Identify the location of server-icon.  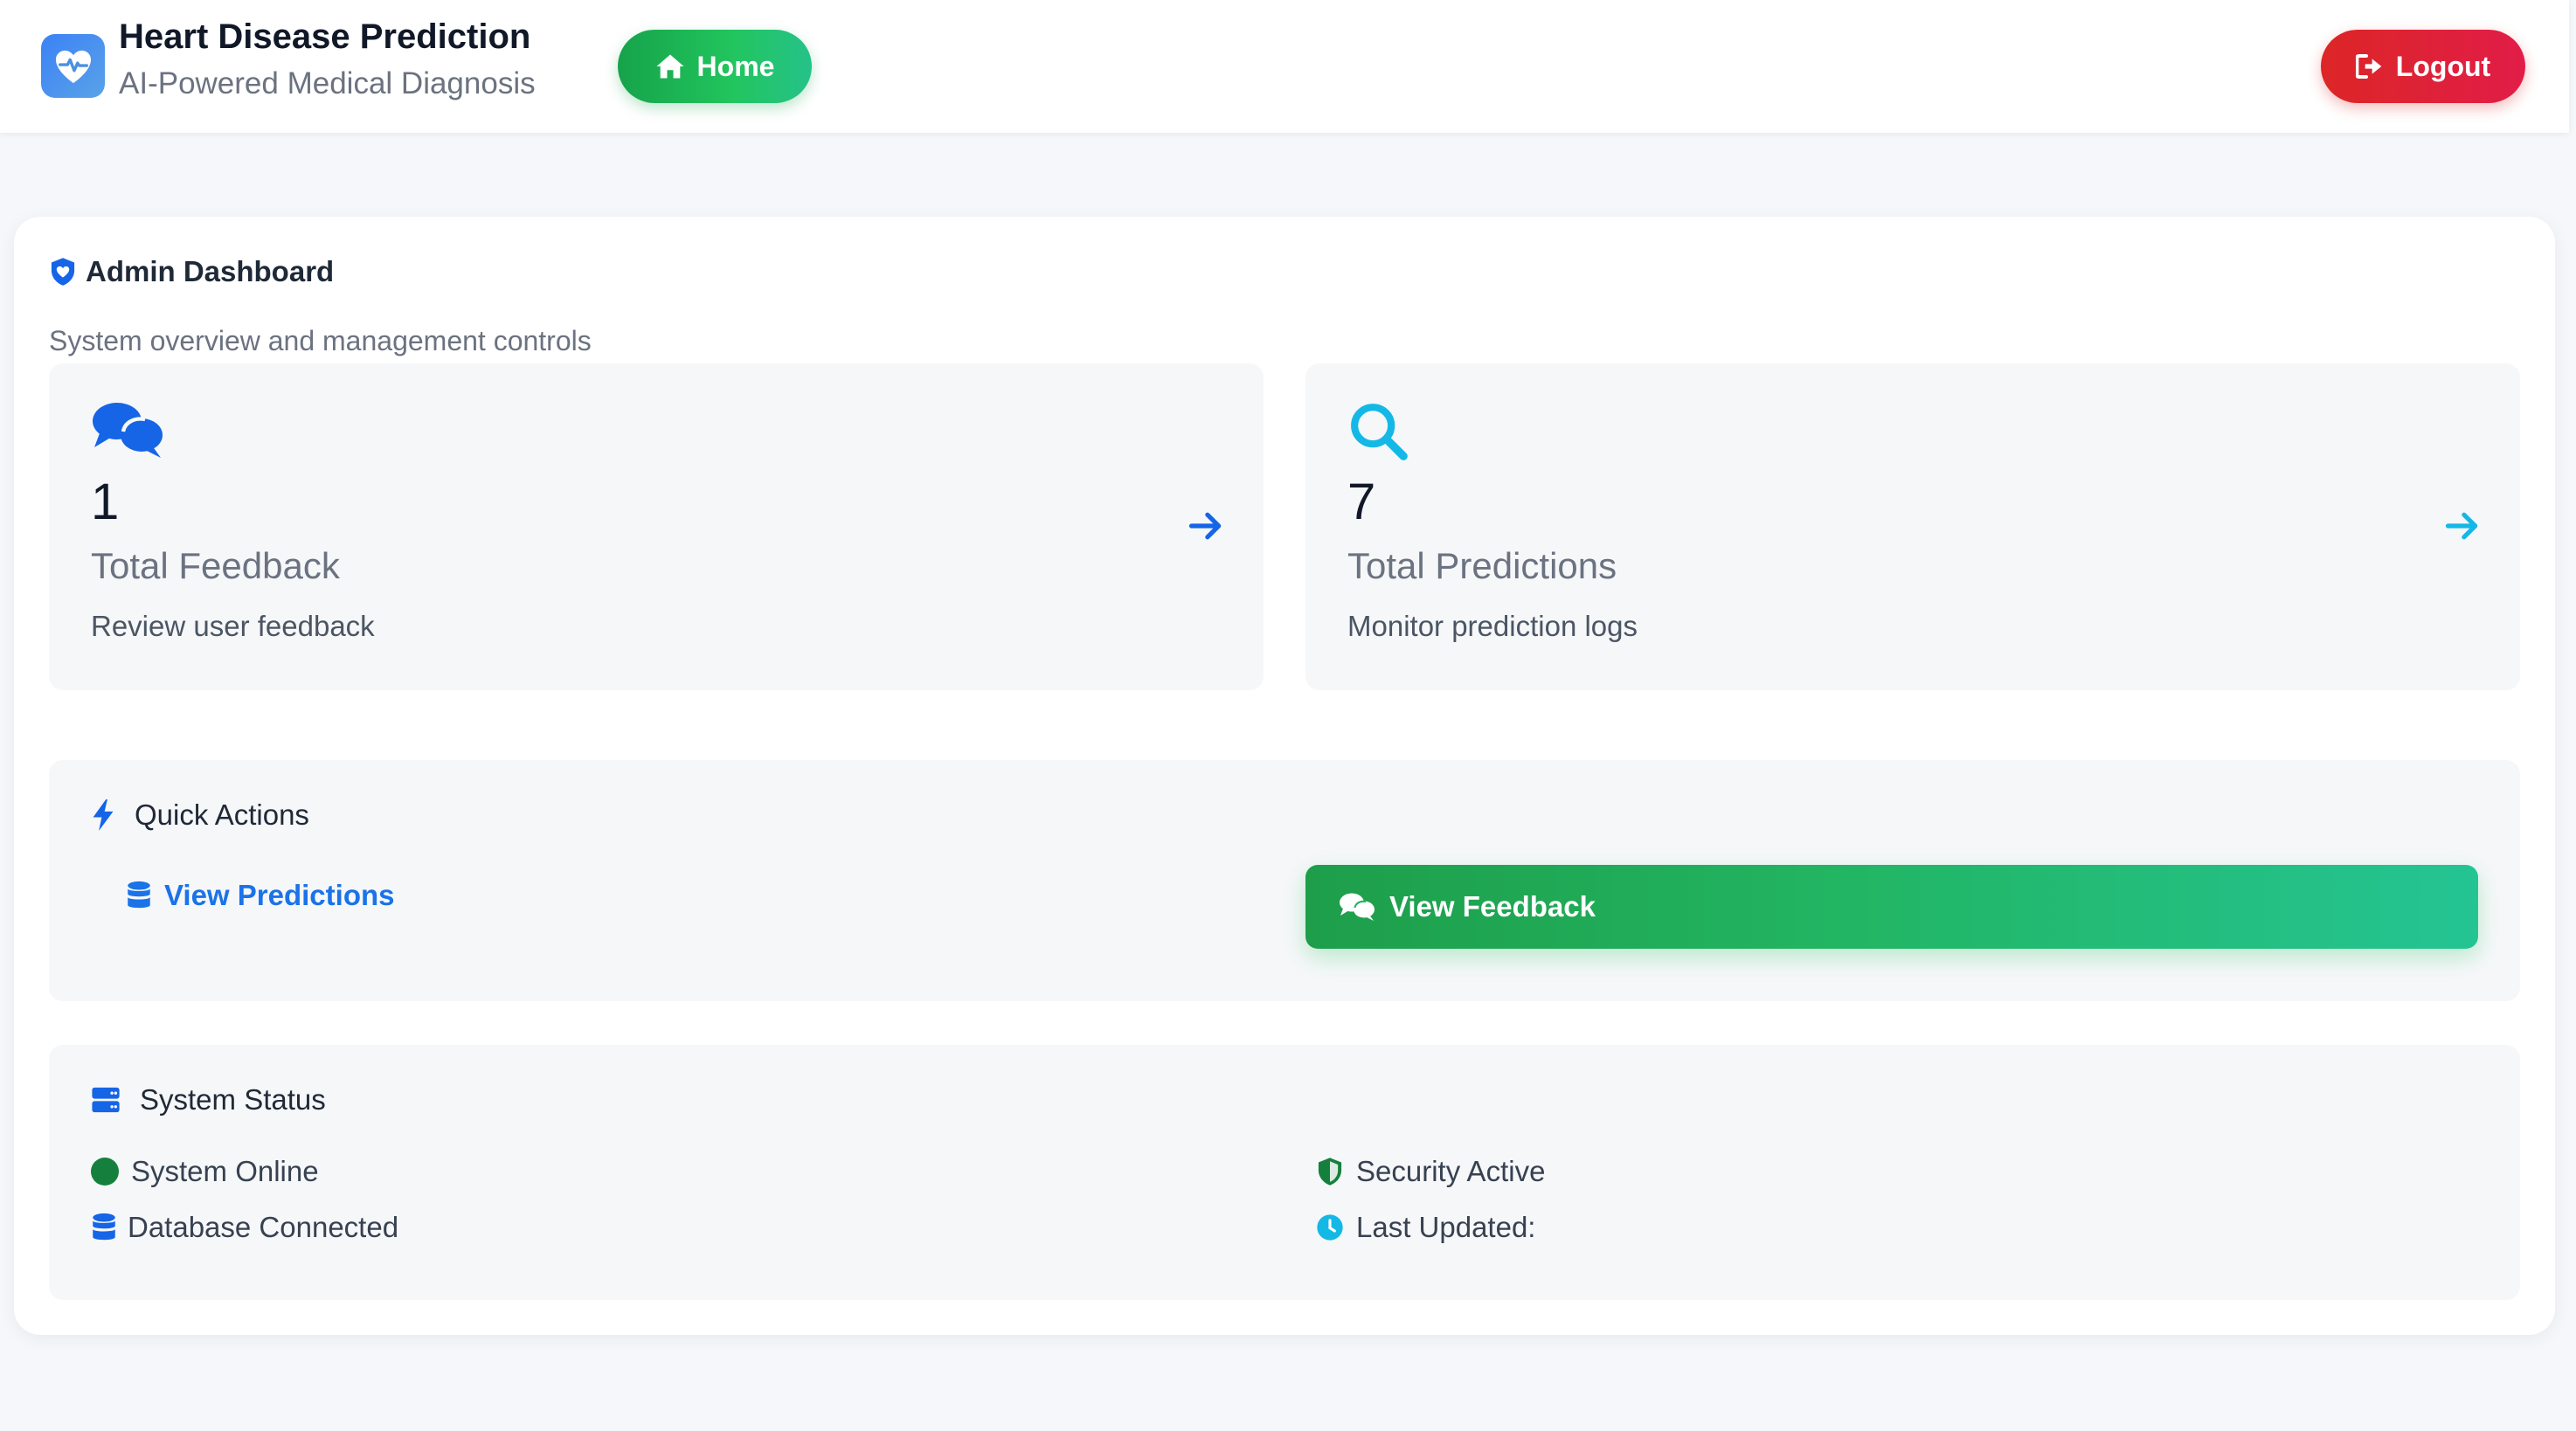
(106, 1100).